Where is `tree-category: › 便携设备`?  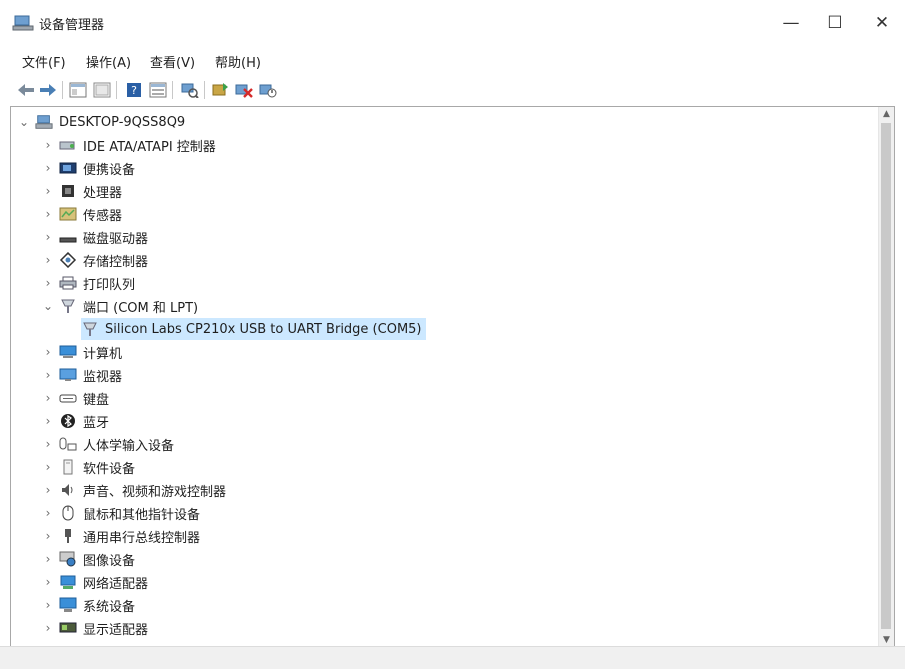
tree-category: › 便携设备 is located at coordinates (88, 168).